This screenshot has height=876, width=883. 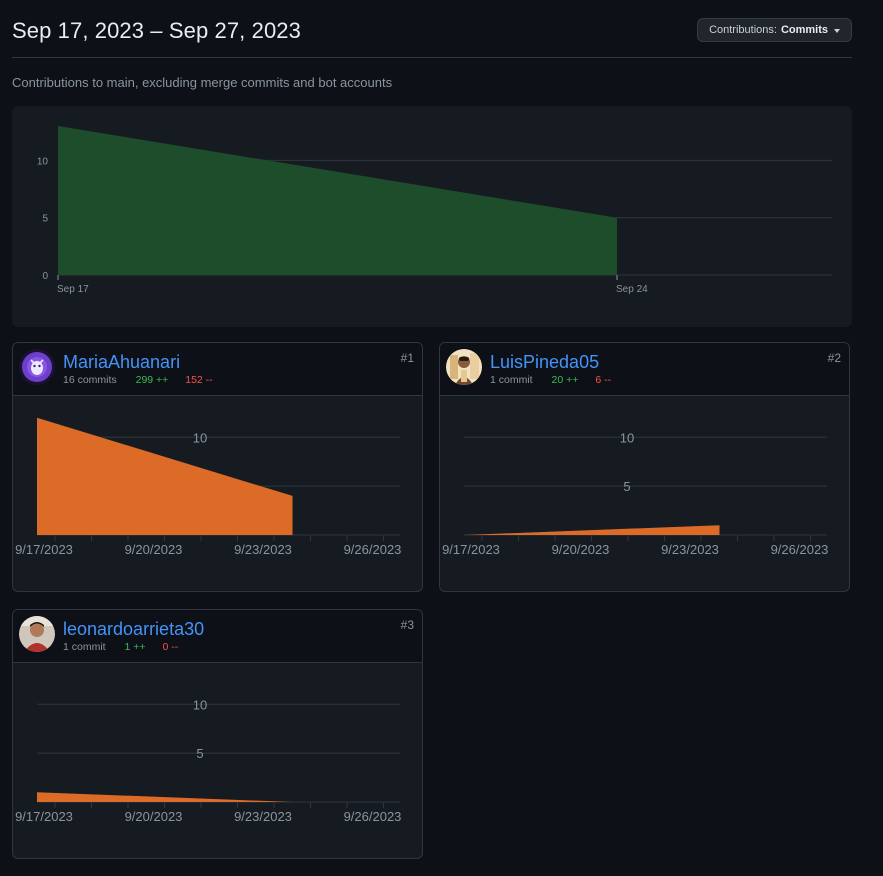 What do you see at coordinates (565, 380) in the screenshot?
I see `additions-count: 20 ++` at bounding box center [565, 380].